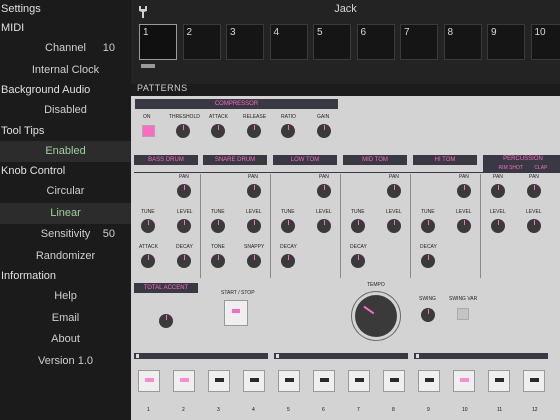 This screenshot has width=560, height=420. I want to click on release-knob, so click(254, 131).